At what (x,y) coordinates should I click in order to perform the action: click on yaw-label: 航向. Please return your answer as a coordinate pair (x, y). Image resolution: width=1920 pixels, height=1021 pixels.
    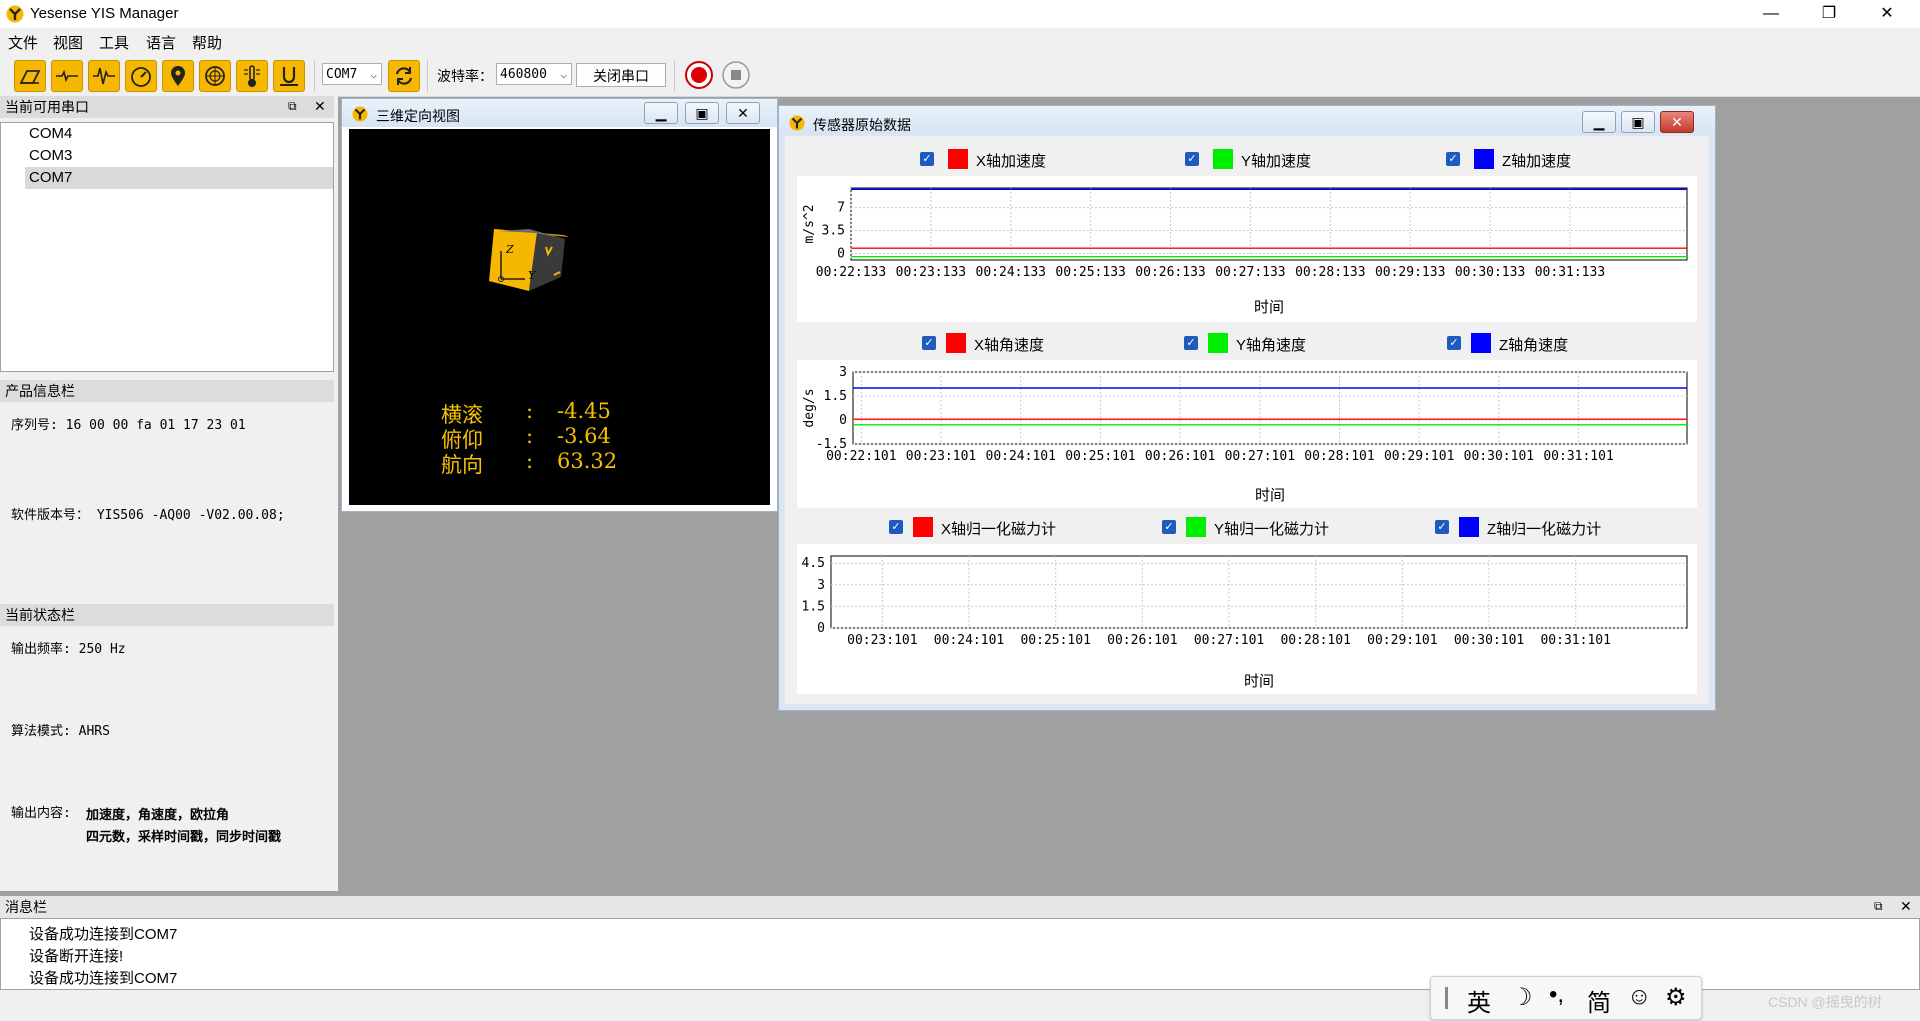
    Looking at the image, I should click on (462, 465).